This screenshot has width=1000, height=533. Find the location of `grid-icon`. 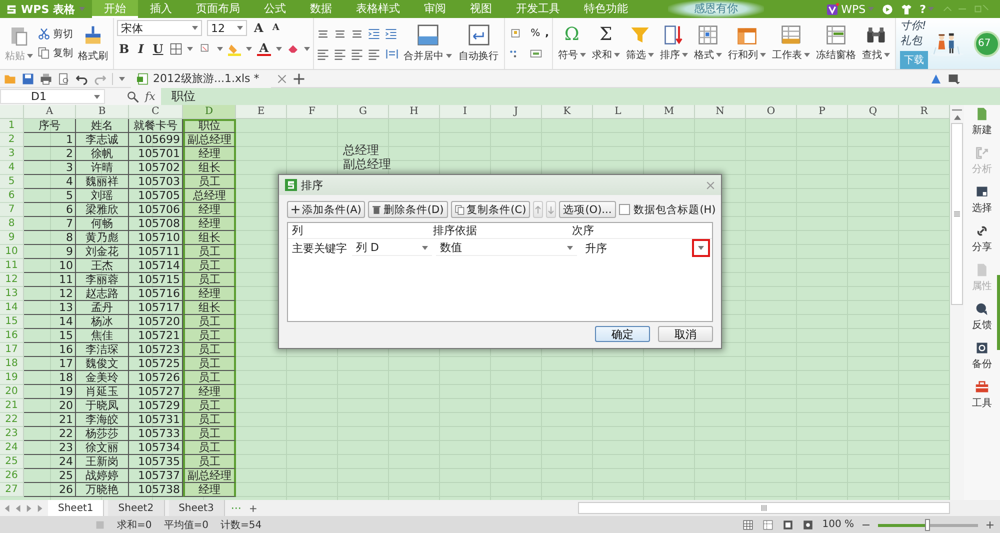

grid-icon is located at coordinates (708, 35).